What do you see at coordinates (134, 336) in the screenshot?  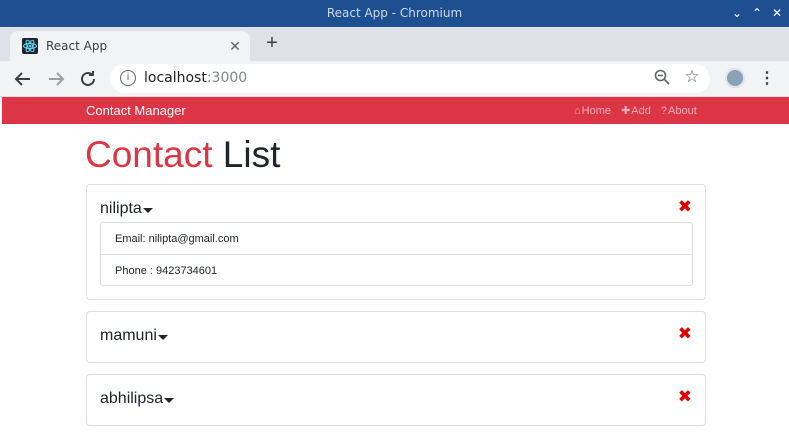 I see `contact-name-toggle: mamuni` at bounding box center [134, 336].